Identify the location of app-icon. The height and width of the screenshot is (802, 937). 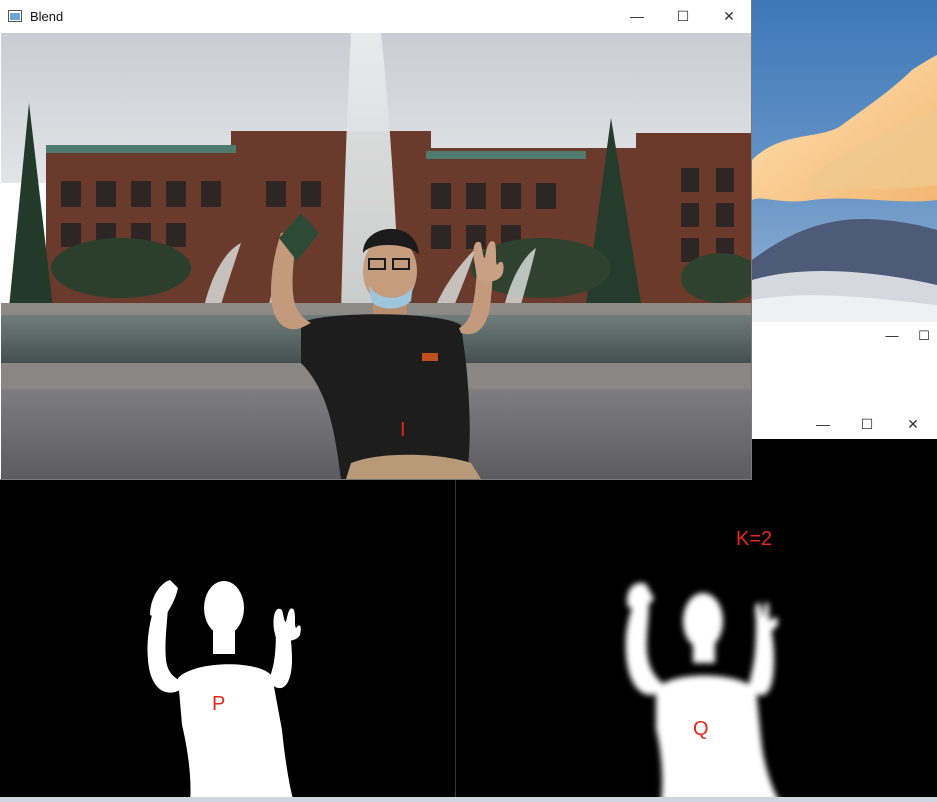
(15, 16).